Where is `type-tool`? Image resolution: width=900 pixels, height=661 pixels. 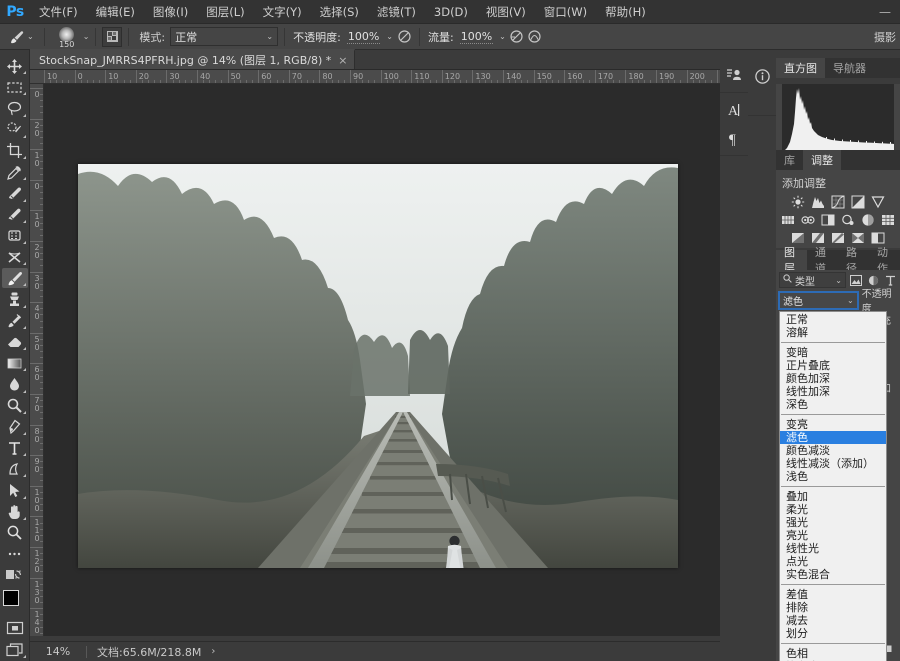 type-tool is located at coordinates (15, 448).